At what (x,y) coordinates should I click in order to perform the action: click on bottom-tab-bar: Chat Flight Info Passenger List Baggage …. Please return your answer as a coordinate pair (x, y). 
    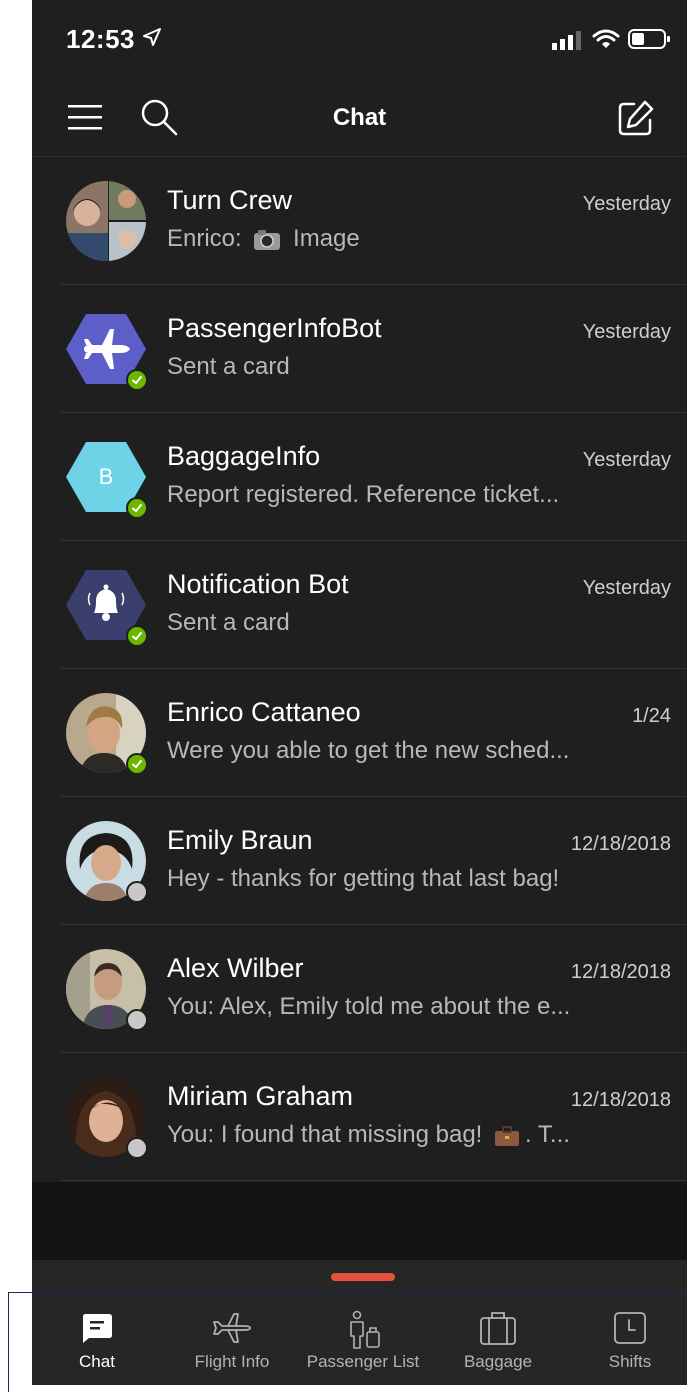
    Looking at the image, I should click on (359, 1338).